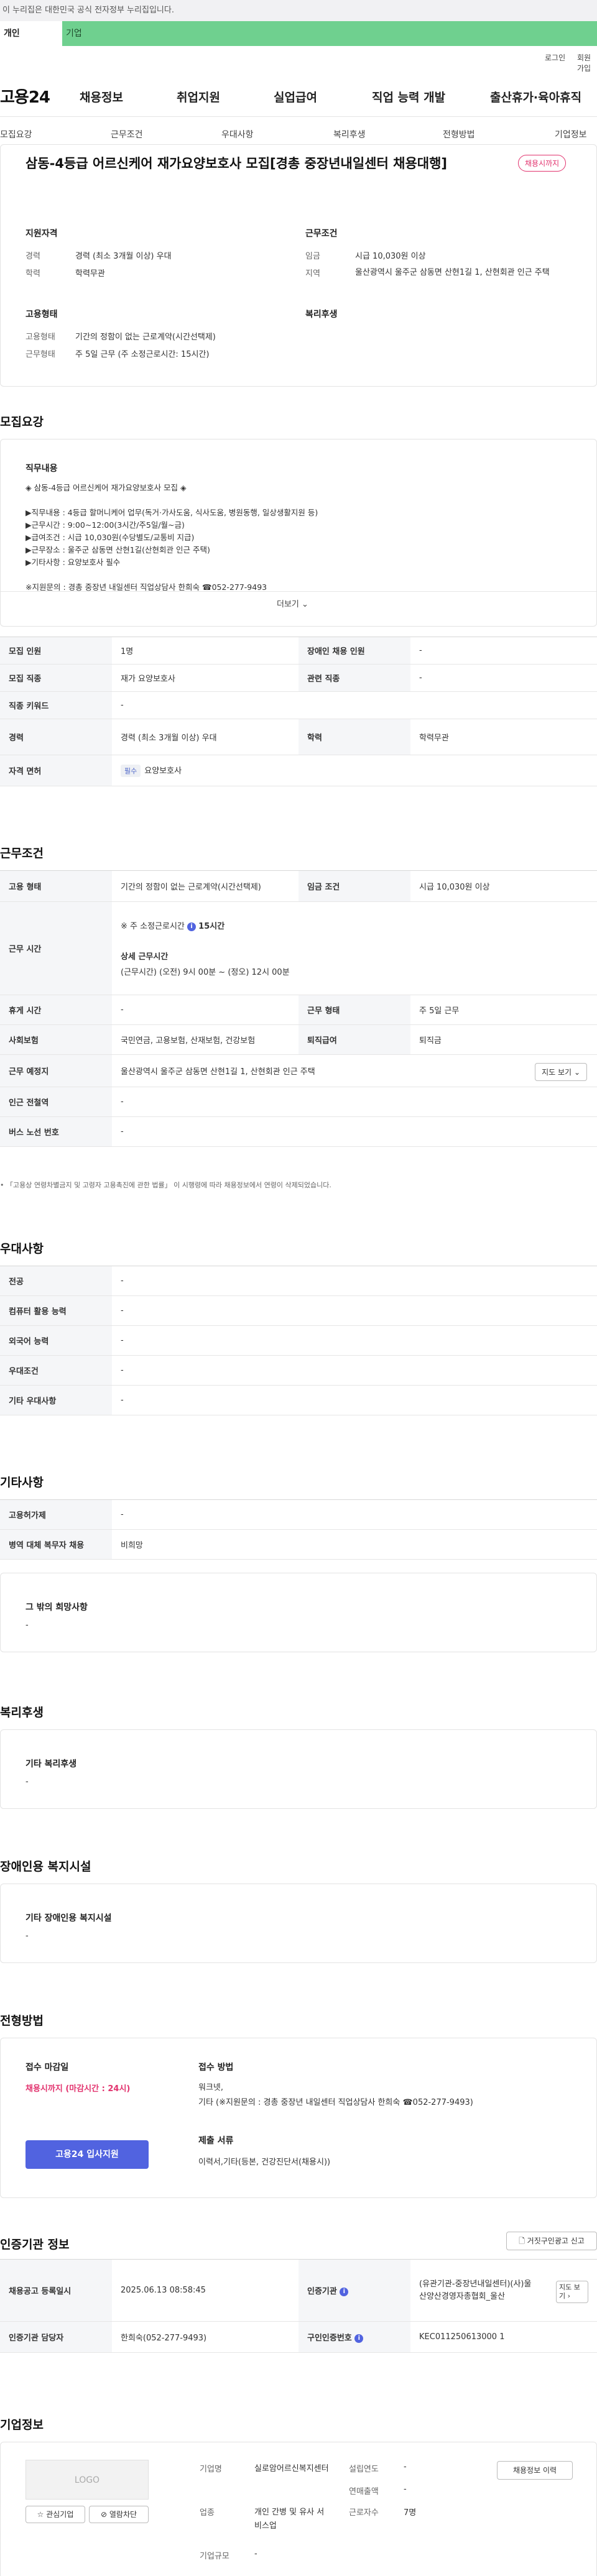  I want to click on org-cell: (유관기관-중장년내일센터)(사)울산양산경영자총협회_울산 지도 보기 ›, so click(503, 2290).